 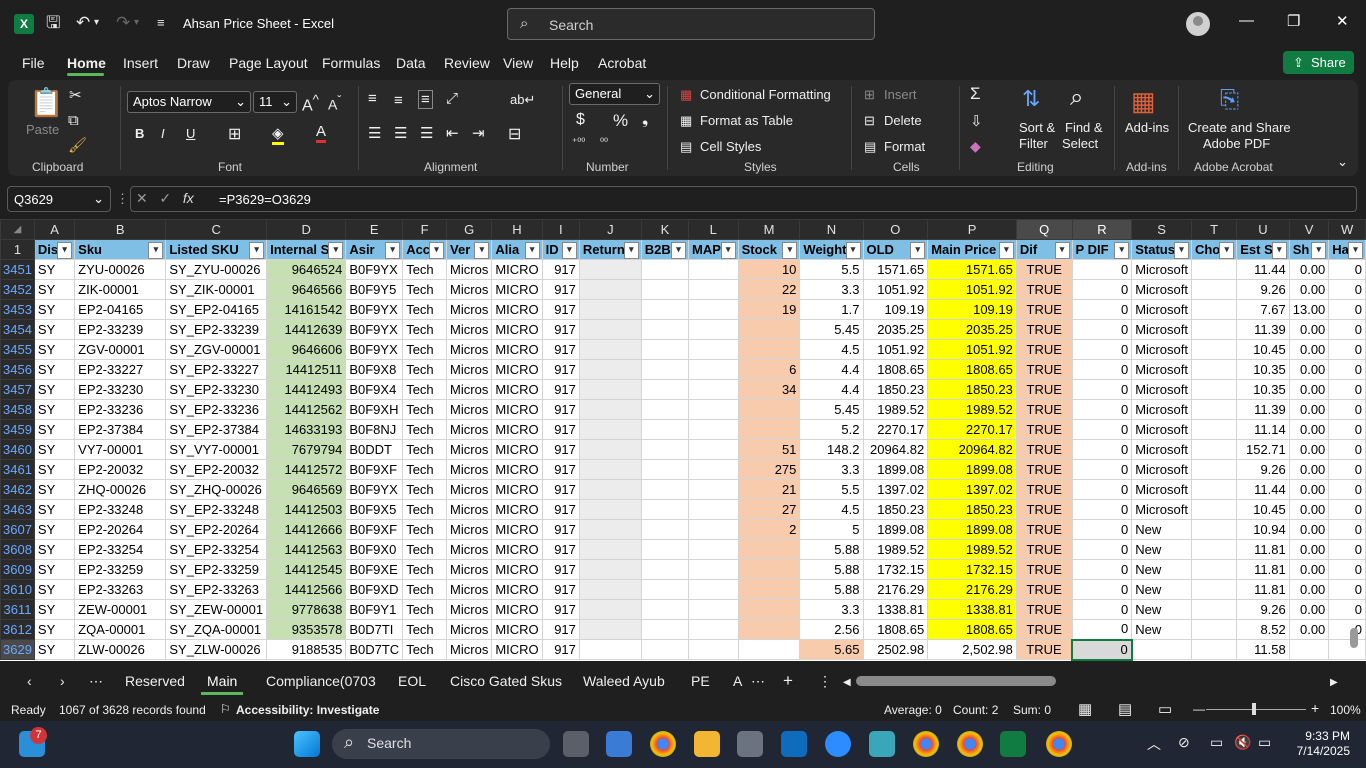 I want to click on table-cell: B0D7TI, so click(x=374, y=629).